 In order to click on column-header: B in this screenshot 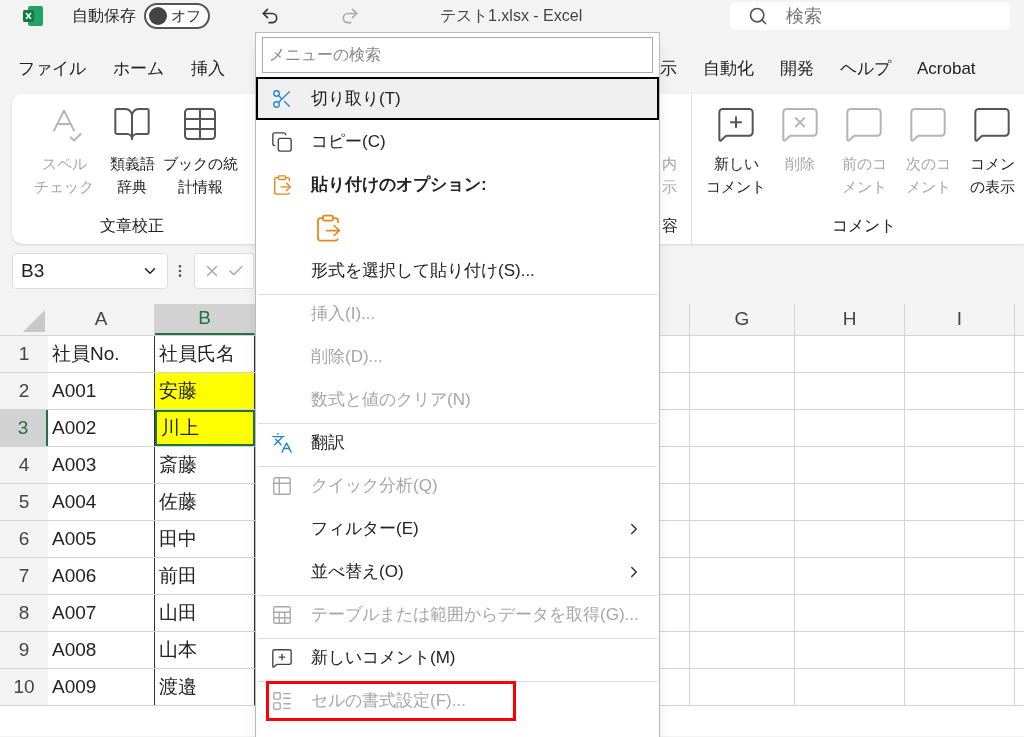, I will do `click(205, 319)`.